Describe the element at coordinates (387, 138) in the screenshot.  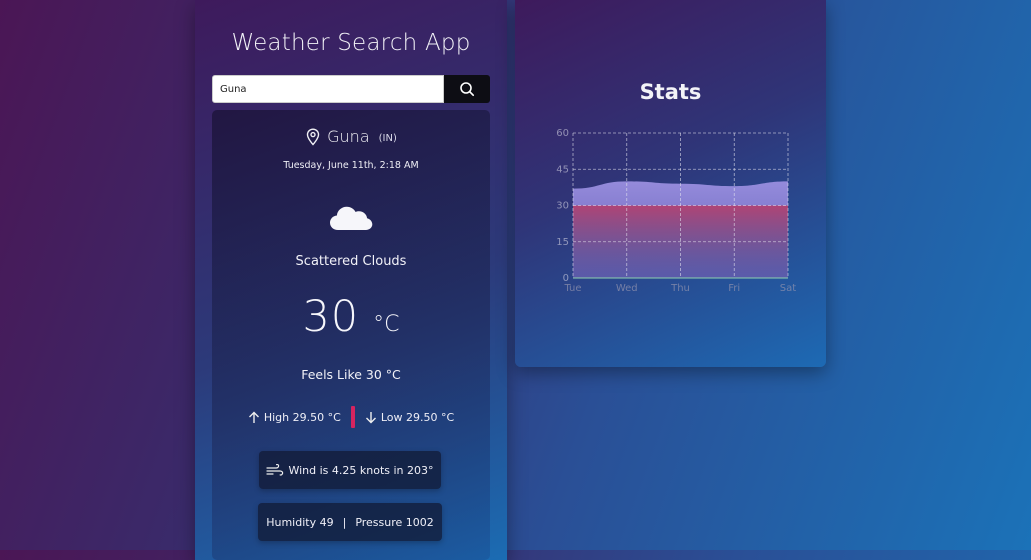
I see `country-code: (IN)` at that location.